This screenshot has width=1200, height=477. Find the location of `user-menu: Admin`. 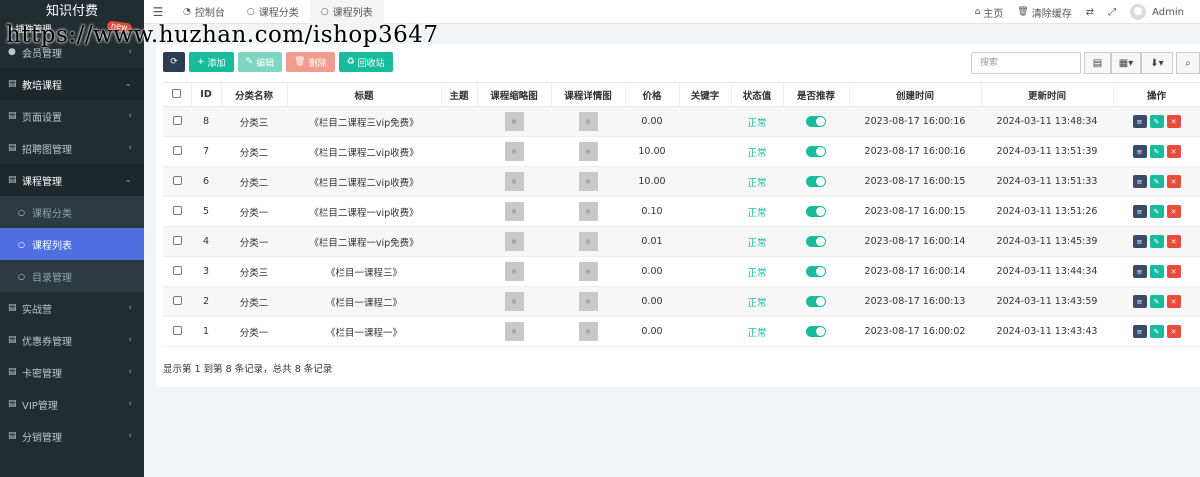

user-menu: Admin is located at coordinates (1161, 12).